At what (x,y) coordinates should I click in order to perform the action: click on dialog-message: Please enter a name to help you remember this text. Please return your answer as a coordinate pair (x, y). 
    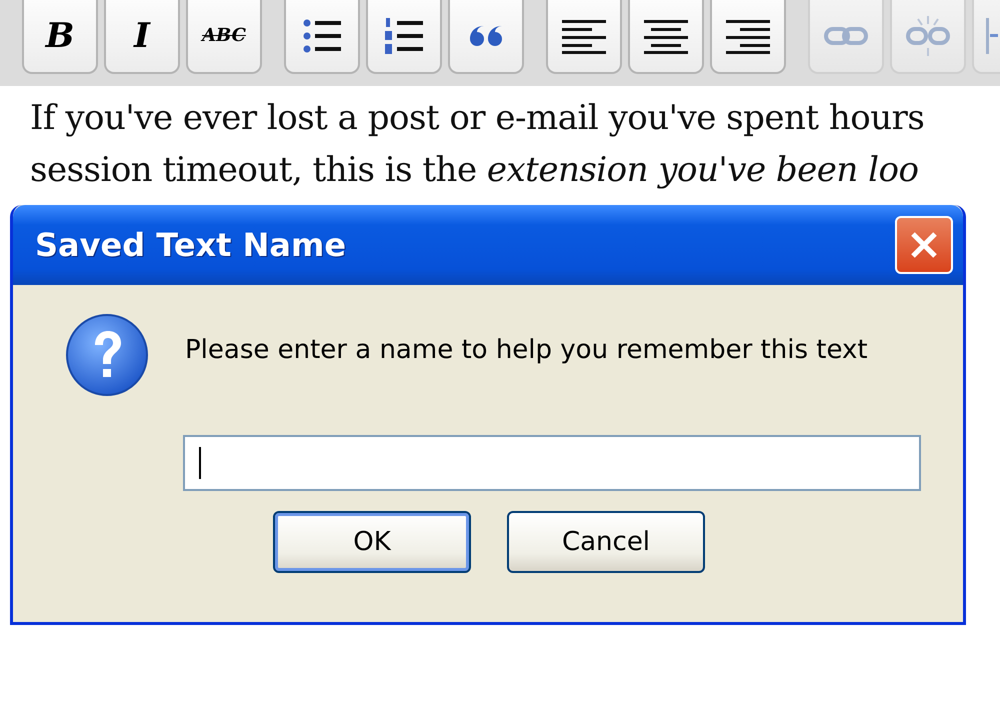
    Looking at the image, I should click on (526, 350).